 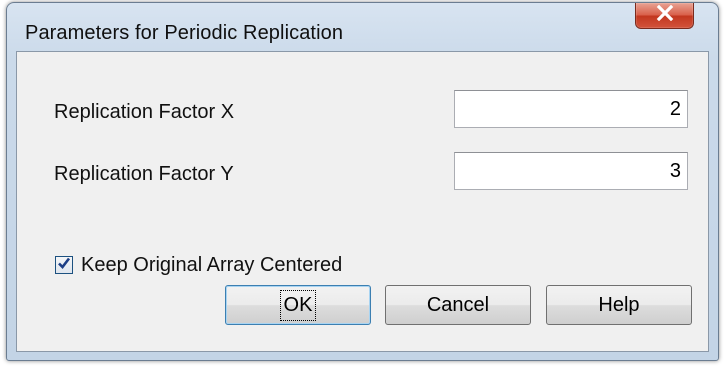 I want to click on help-button: Help, so click(x=619, y=305).